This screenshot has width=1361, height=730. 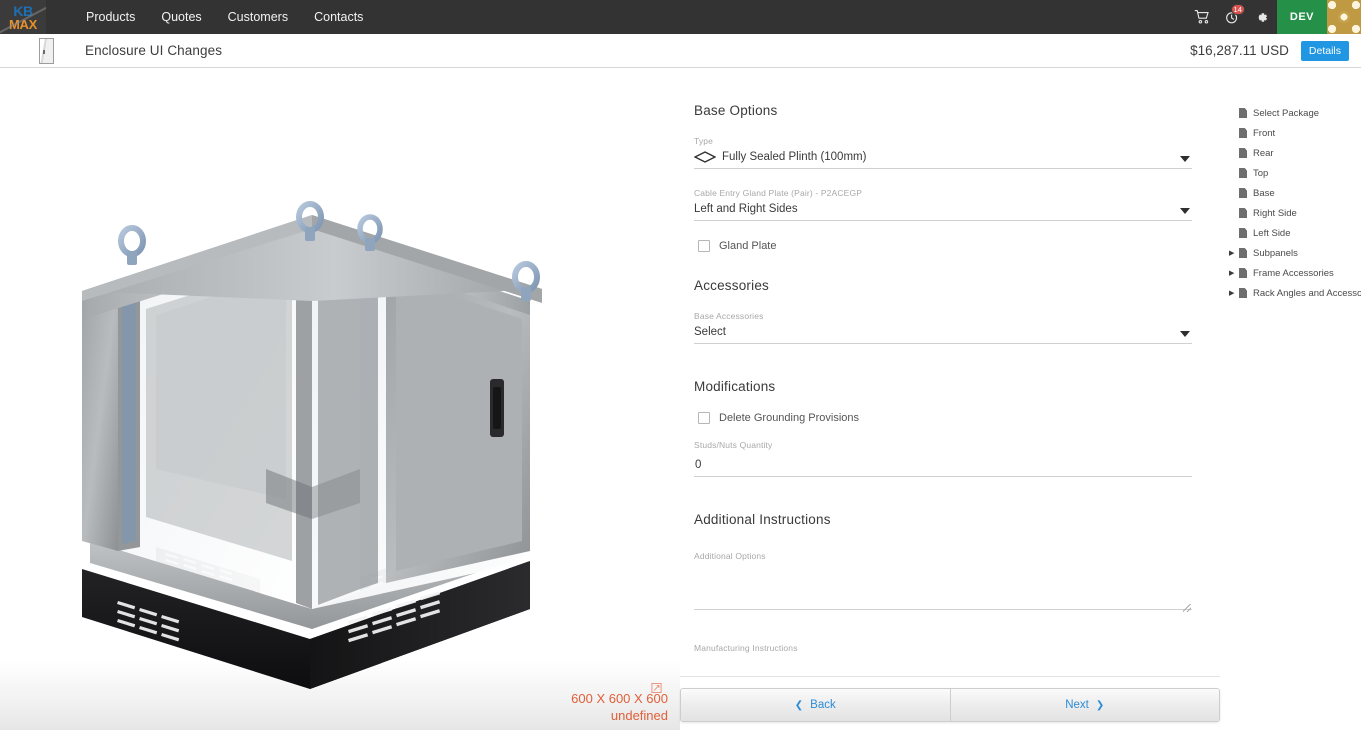 I want to click on details-button: Details, so click(x=1324, y=50).